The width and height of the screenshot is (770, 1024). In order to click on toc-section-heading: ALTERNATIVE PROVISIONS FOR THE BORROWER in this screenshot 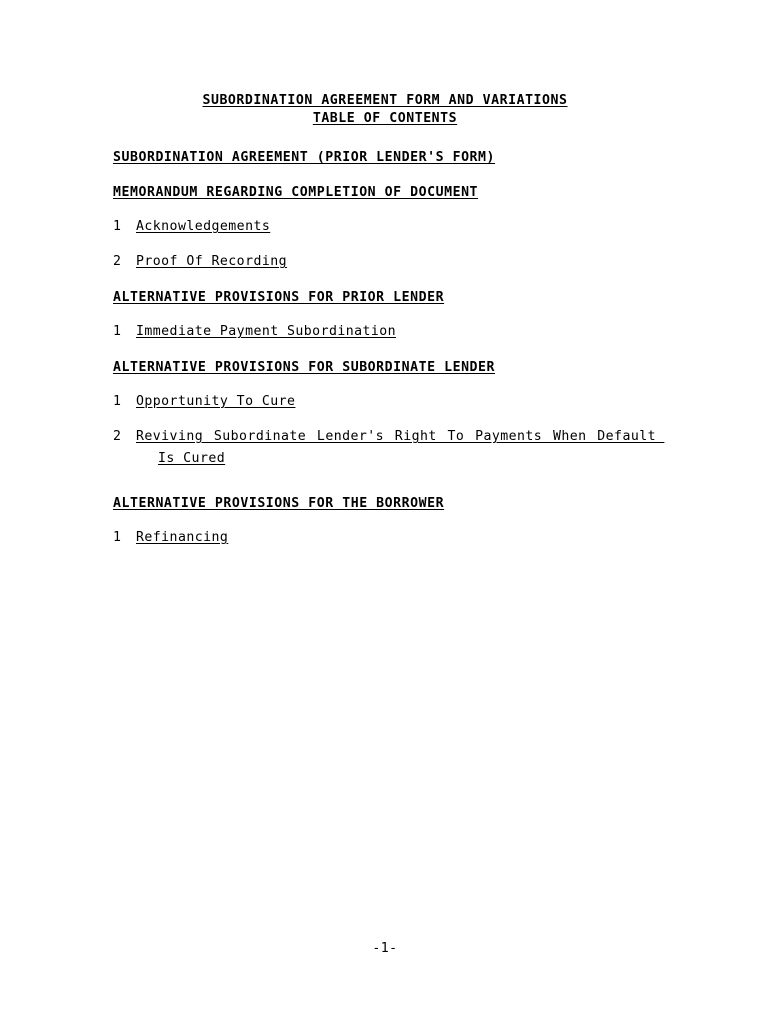, I will do `click(278, 503)`.